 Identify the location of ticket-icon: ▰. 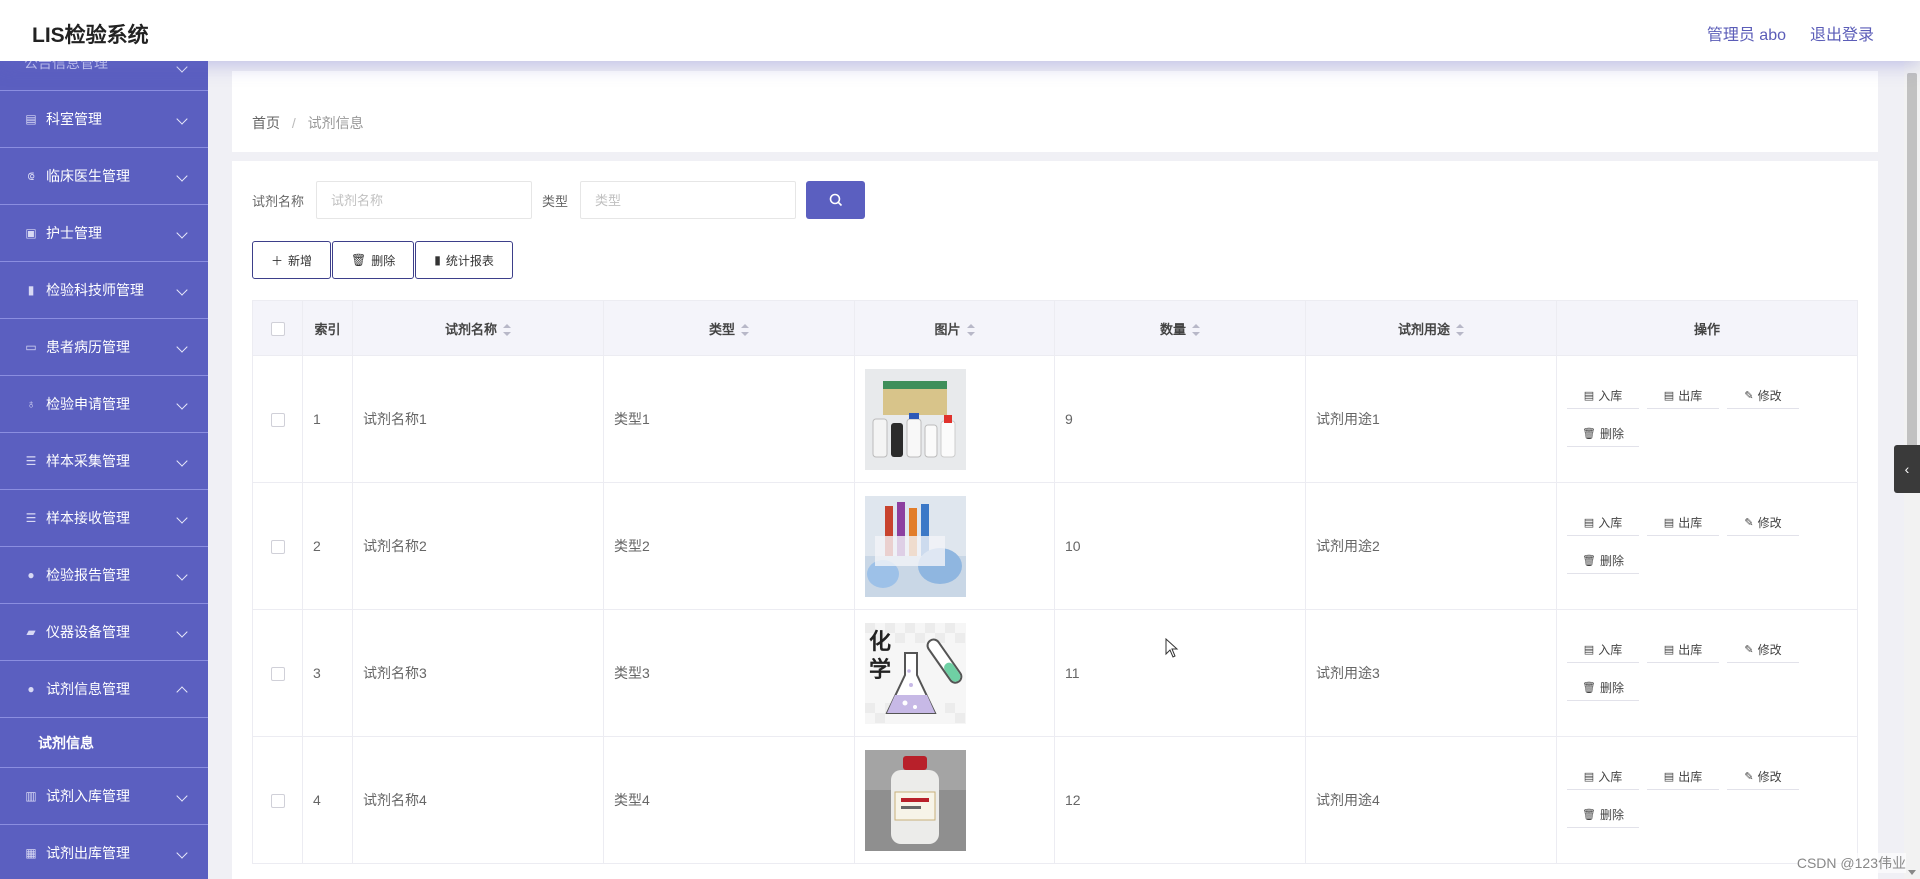
(31, 632).